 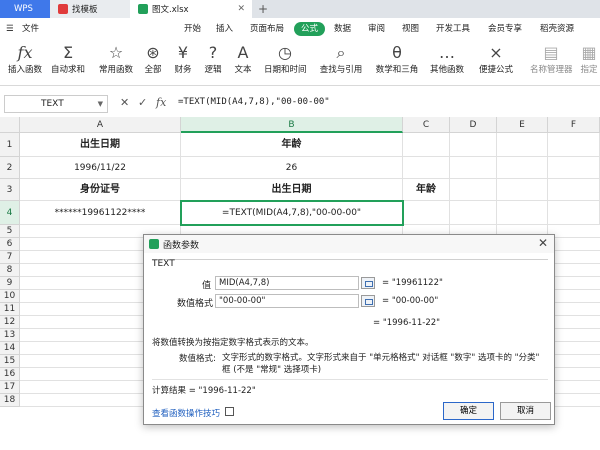 What do you see at coordinates (525, 411) in the screenshot?
I see `cancel-button: 取消` at bounding box center [525, 411].